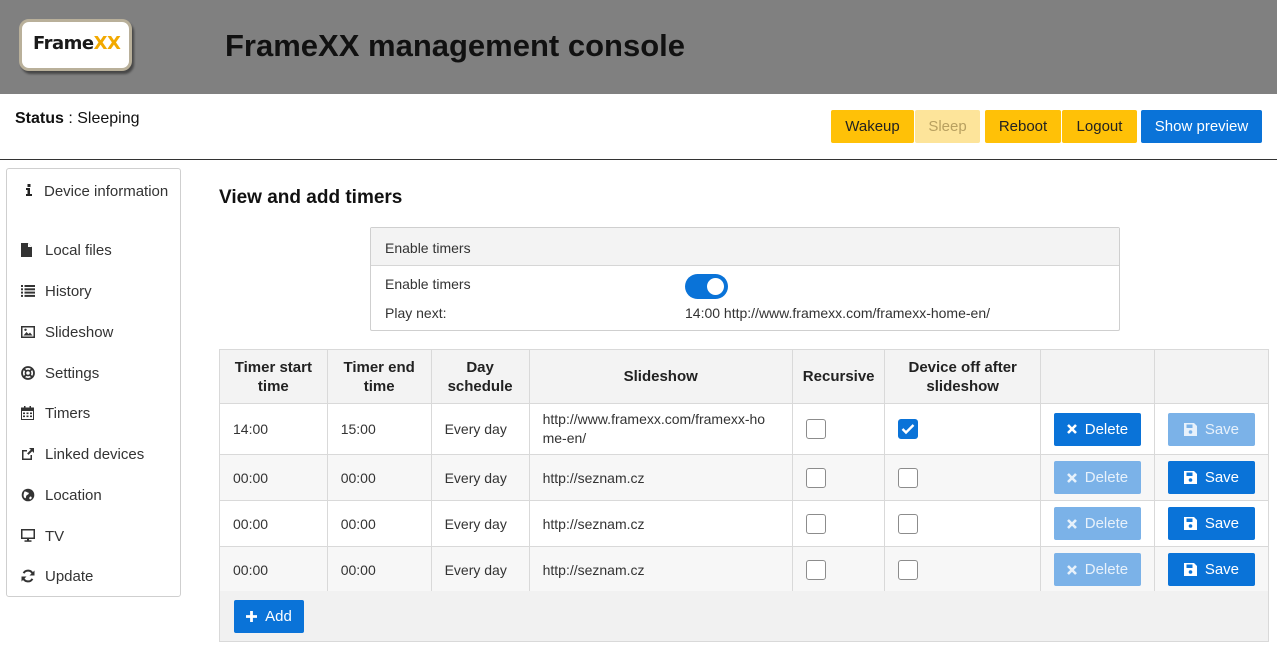 Image resolution: width=1277 pixels, height=650 pixels. What do you see at coordinates (1099, 126) in the screenshot?
I see `logout-button: Logout` at bounding box center [1099, 126].